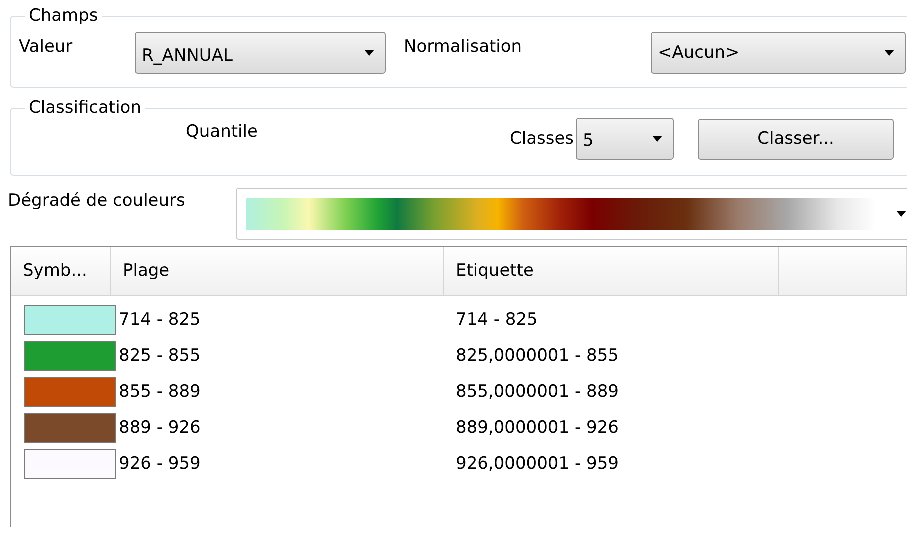 The height and width of the screenshot is (535, 907). What do you see at coordinates (611, 271) in the screenshot?
I see `column-header: Etiquette` at bounding box center [611, 271].